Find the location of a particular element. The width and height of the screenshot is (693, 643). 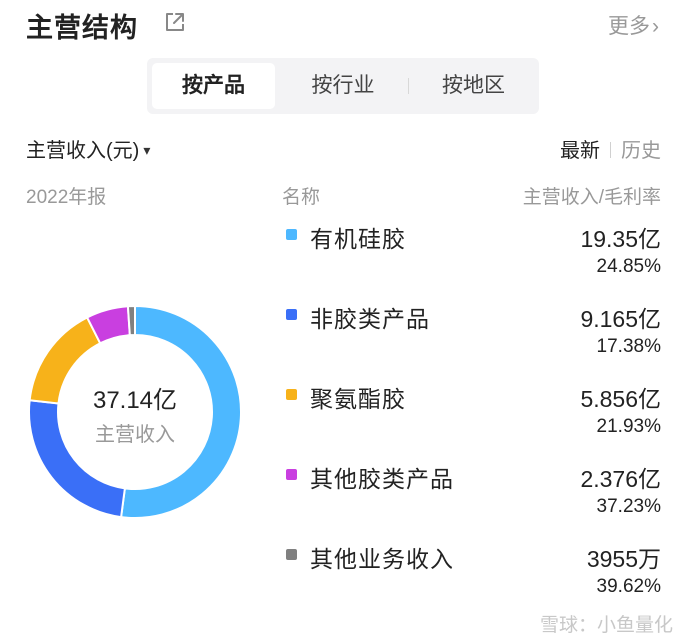

segment-revenue: 5.856亿 is located at coordinates (620, 399).